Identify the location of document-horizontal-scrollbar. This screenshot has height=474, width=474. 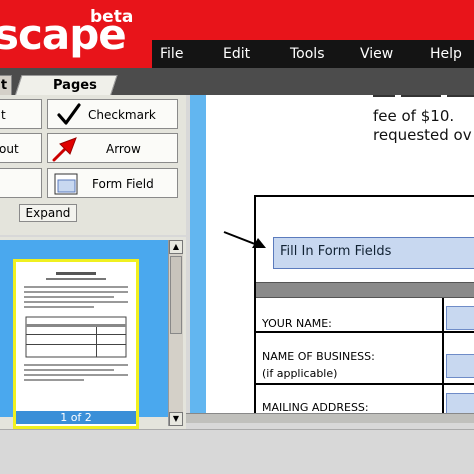
(330, 418).